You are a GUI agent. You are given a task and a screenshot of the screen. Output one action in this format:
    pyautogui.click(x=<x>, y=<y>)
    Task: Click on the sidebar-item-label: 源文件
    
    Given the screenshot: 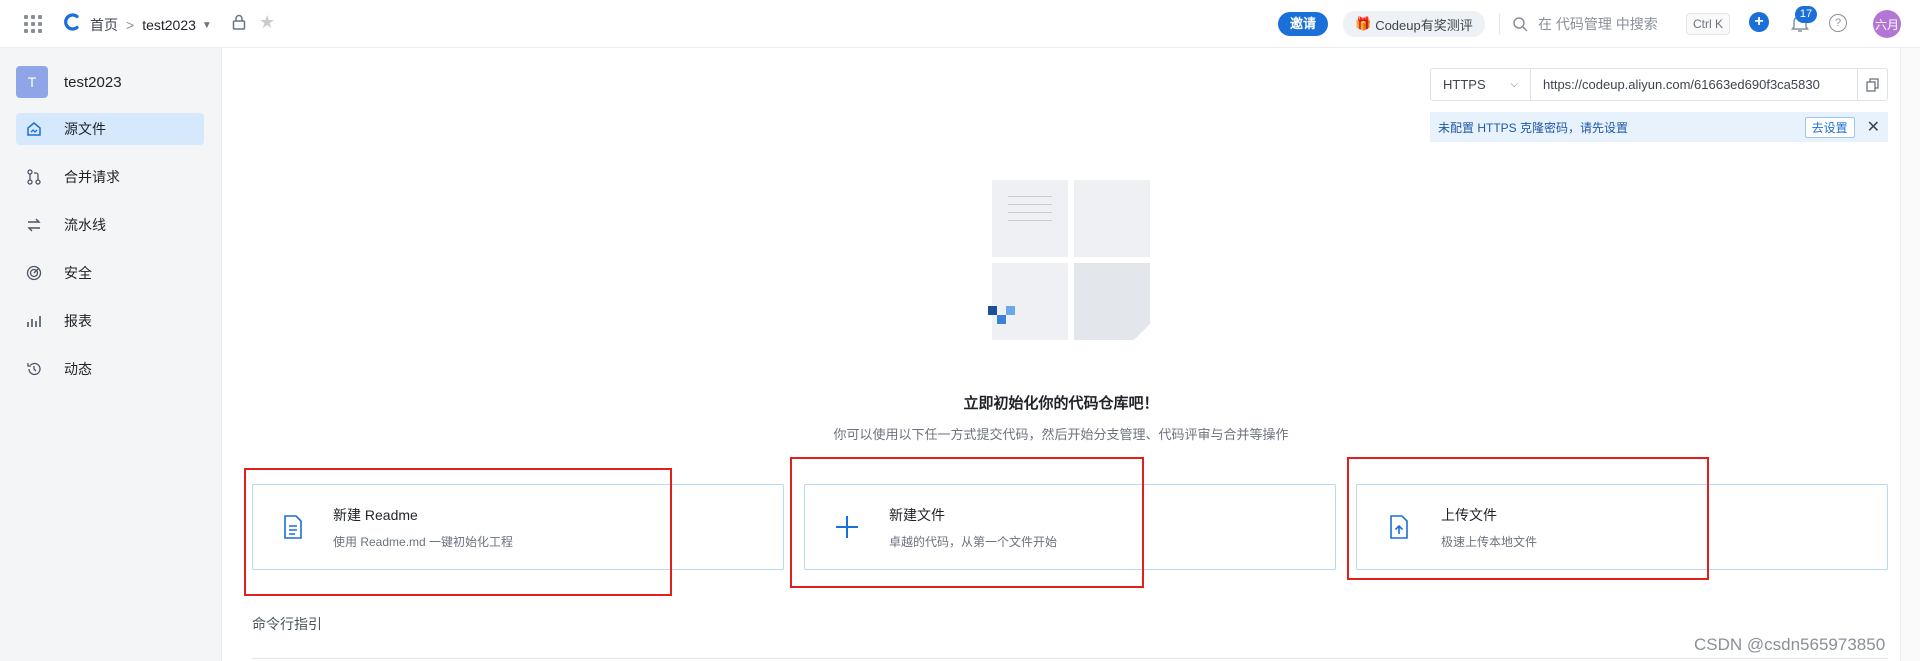 What is the action you would take?
    pyautogui.click(x=85, y=129)
    